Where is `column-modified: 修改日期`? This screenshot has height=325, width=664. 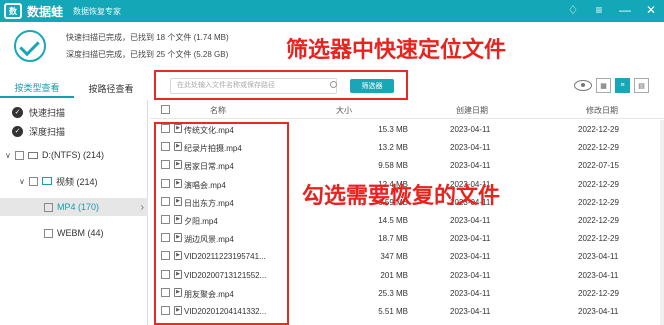
column-modified: 修改日期 is located at coordinates (602, 110).